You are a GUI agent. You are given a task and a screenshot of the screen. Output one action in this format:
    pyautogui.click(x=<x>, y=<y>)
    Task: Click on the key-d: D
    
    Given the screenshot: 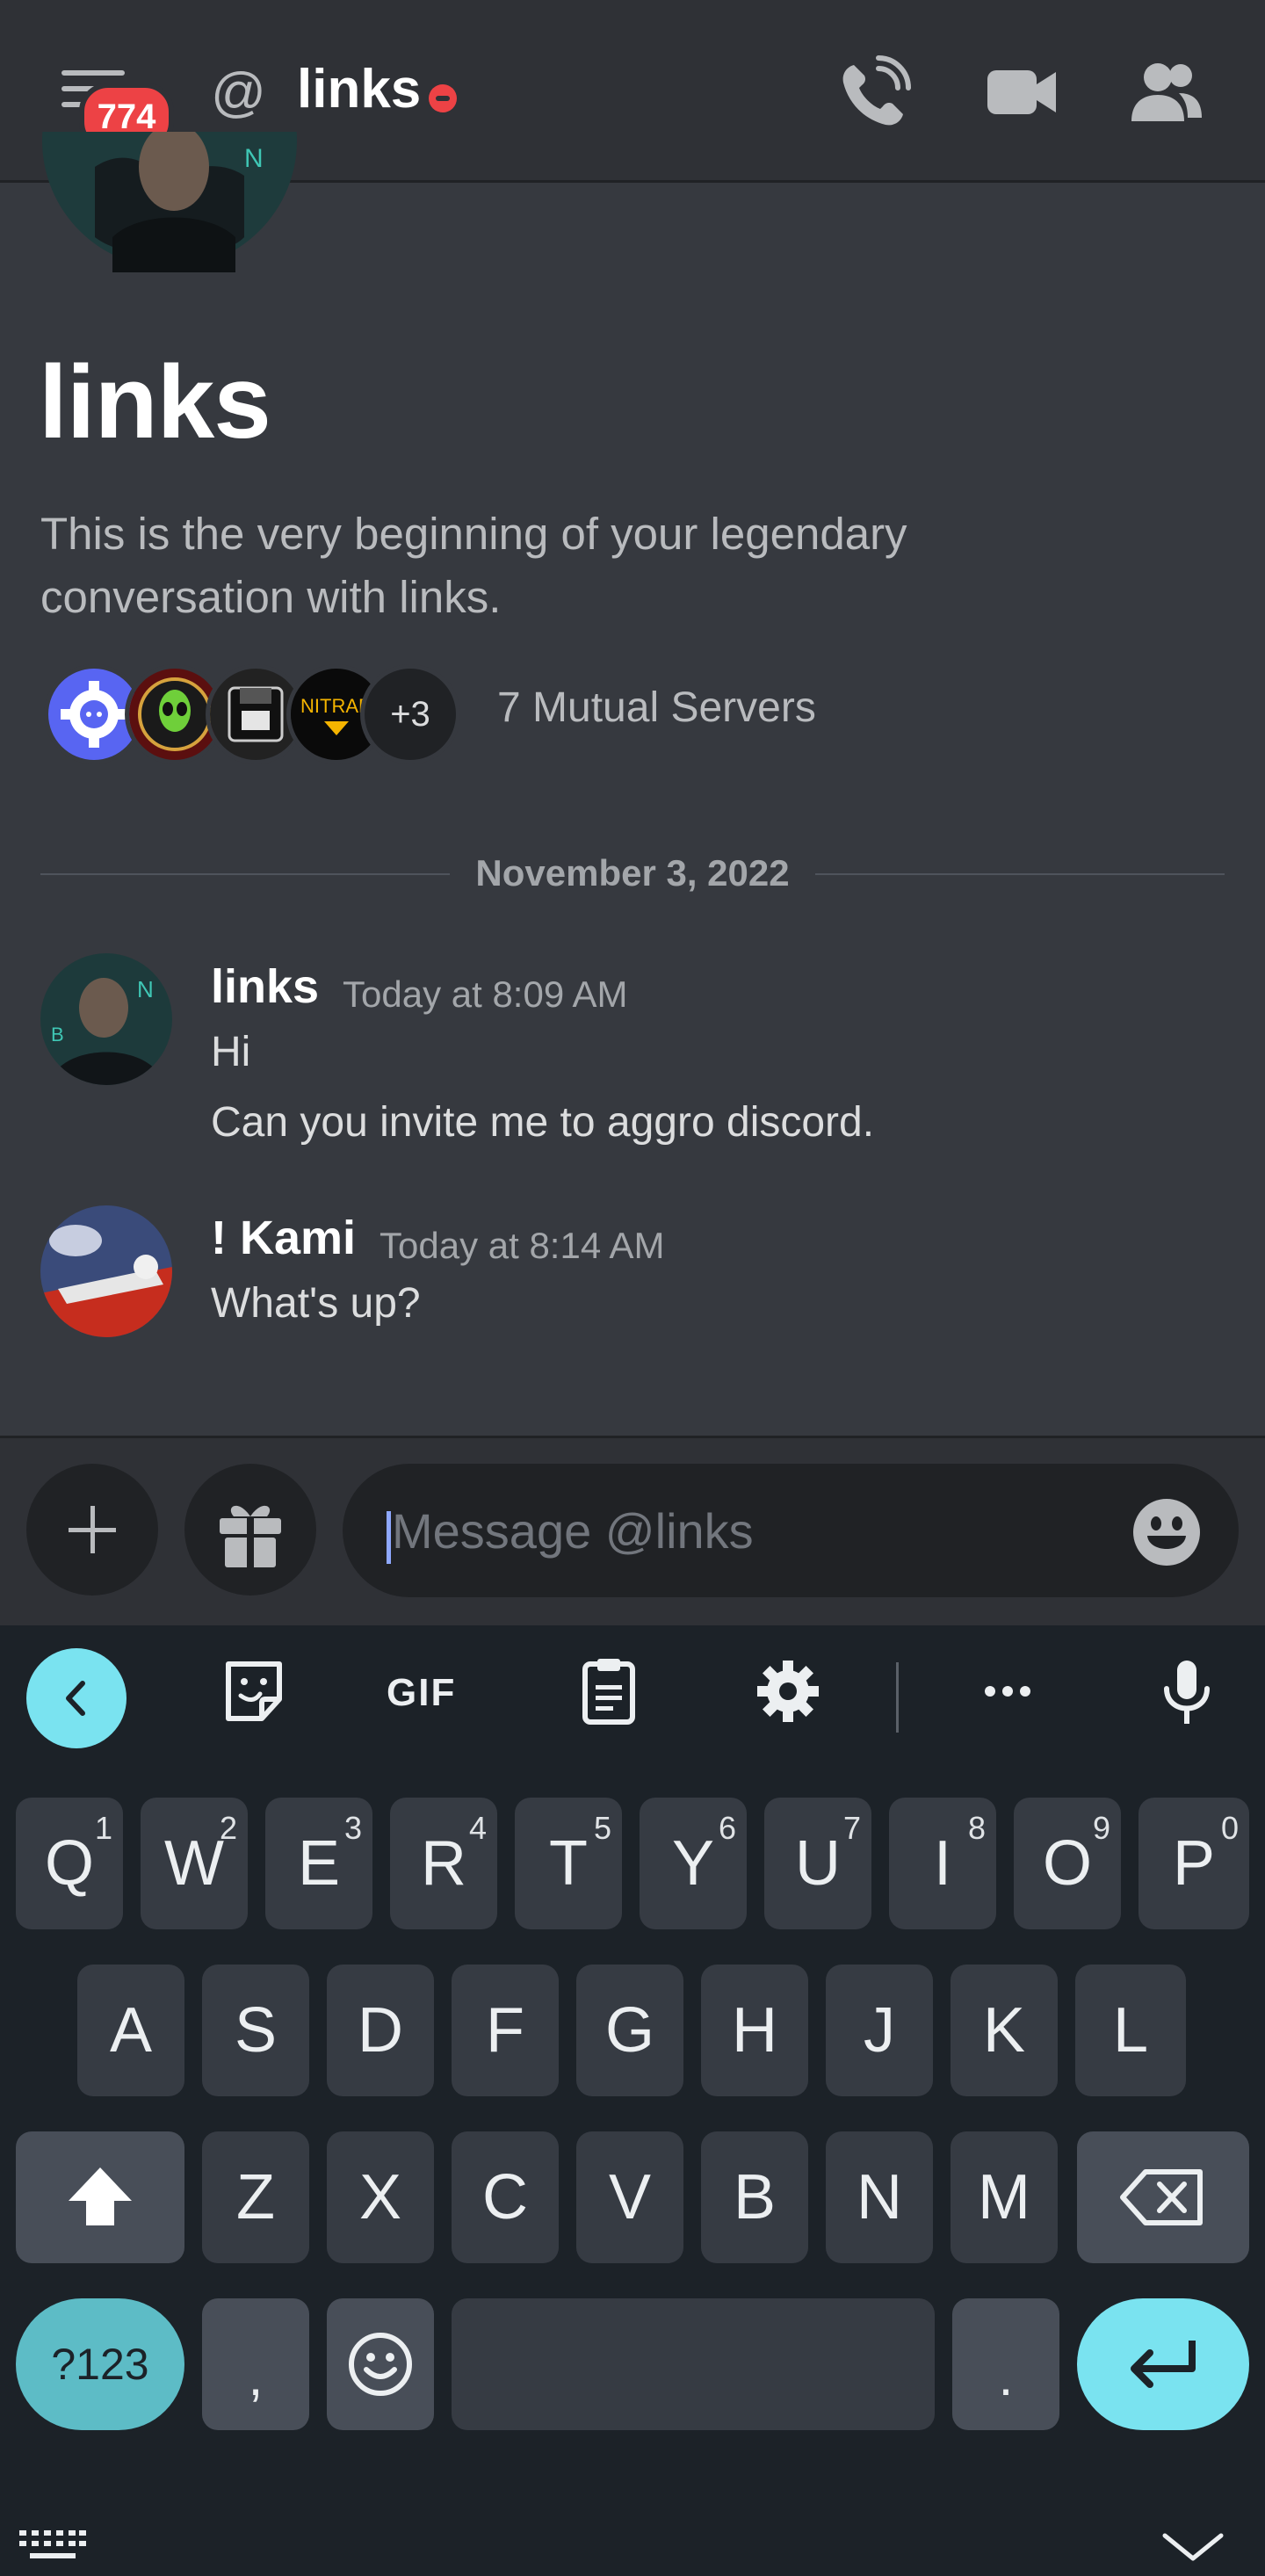 What is the action you would take?
    pyautogui.click(x=380, y=2030)
    